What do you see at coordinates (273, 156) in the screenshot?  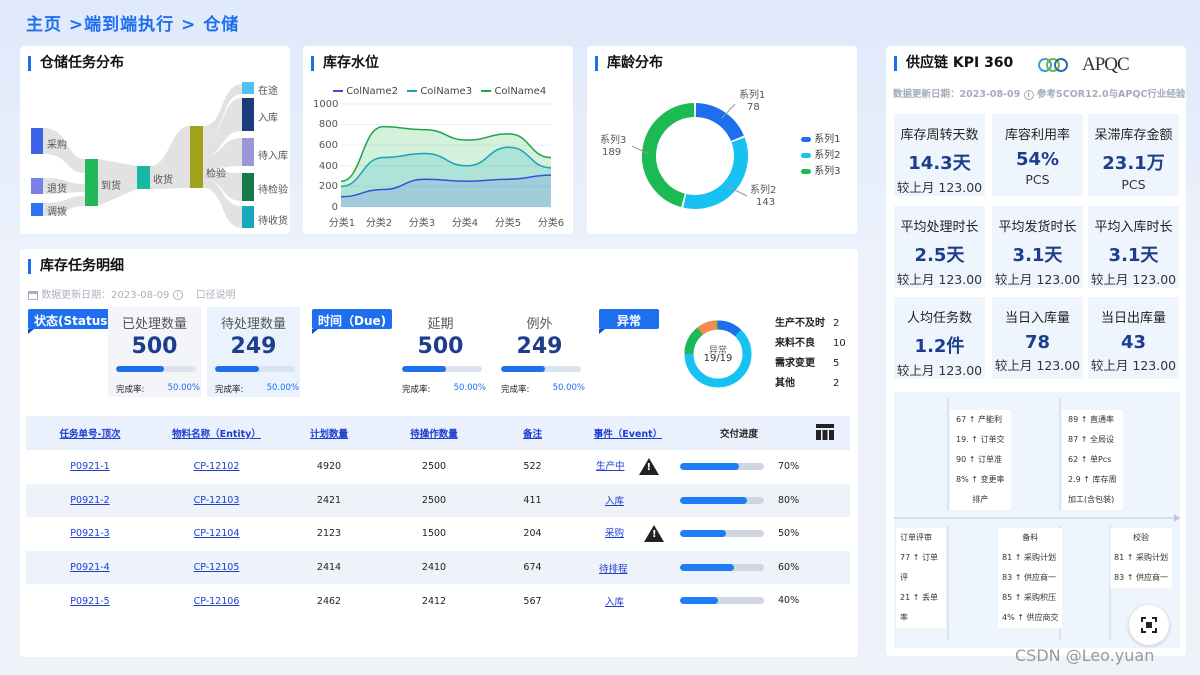 I see `sankey-label: 待入库` at bounding box center [273, 156].